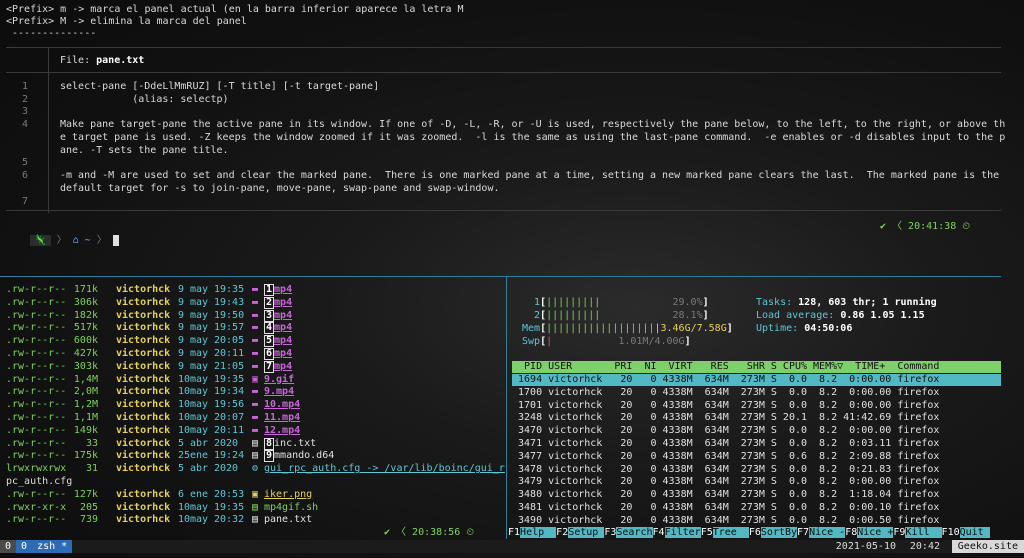 The width and height of the screenshot is (1024, 558). Describe the element at coordinates (875, 532) in the screenshot. I see `fkey-label: Nice +` at that location.